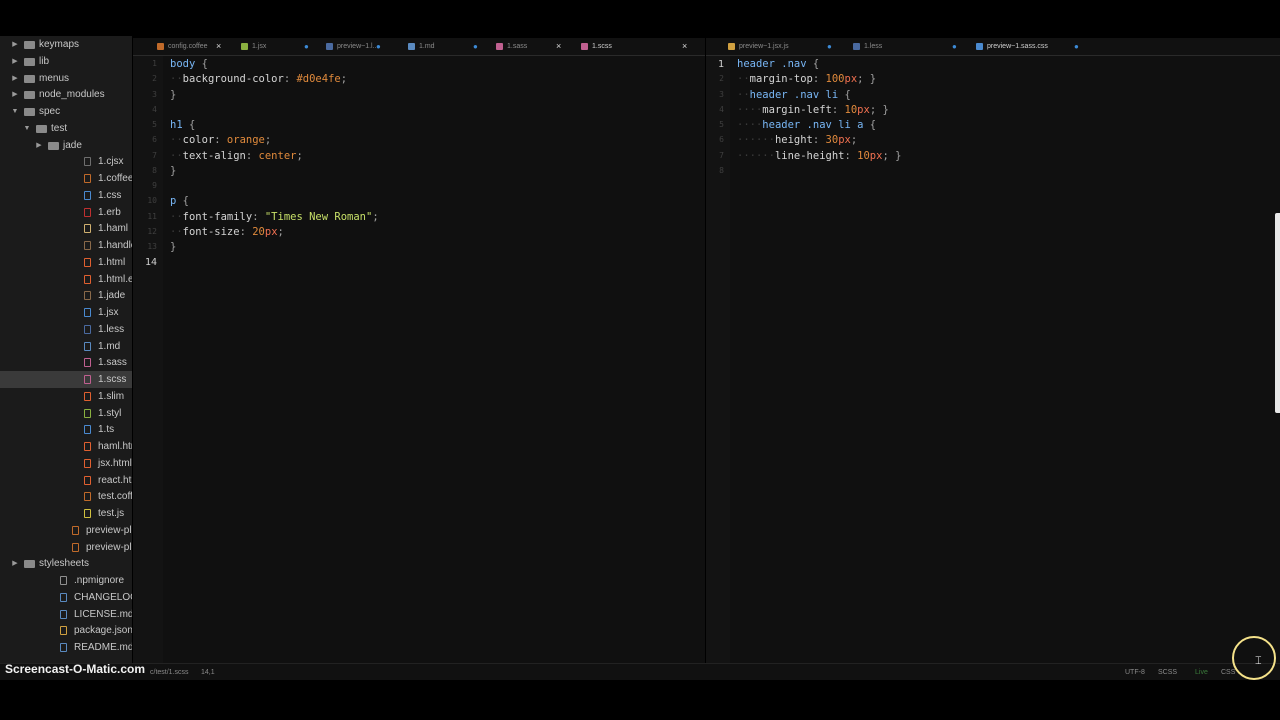 This screenshot has width=1280, height=720. Describe the element at coordinates (66, 279) in the screenshot. I see `tree-item-1-html-erb: 1.html.erb` at that location.